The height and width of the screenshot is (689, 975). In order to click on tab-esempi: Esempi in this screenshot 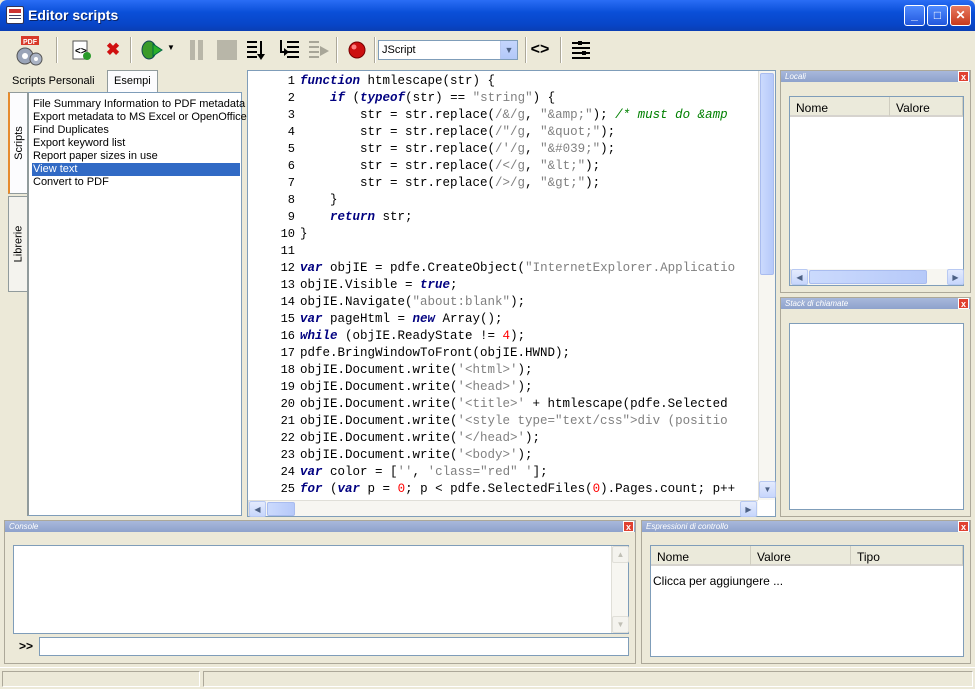, I will do `click(132, 81)`.